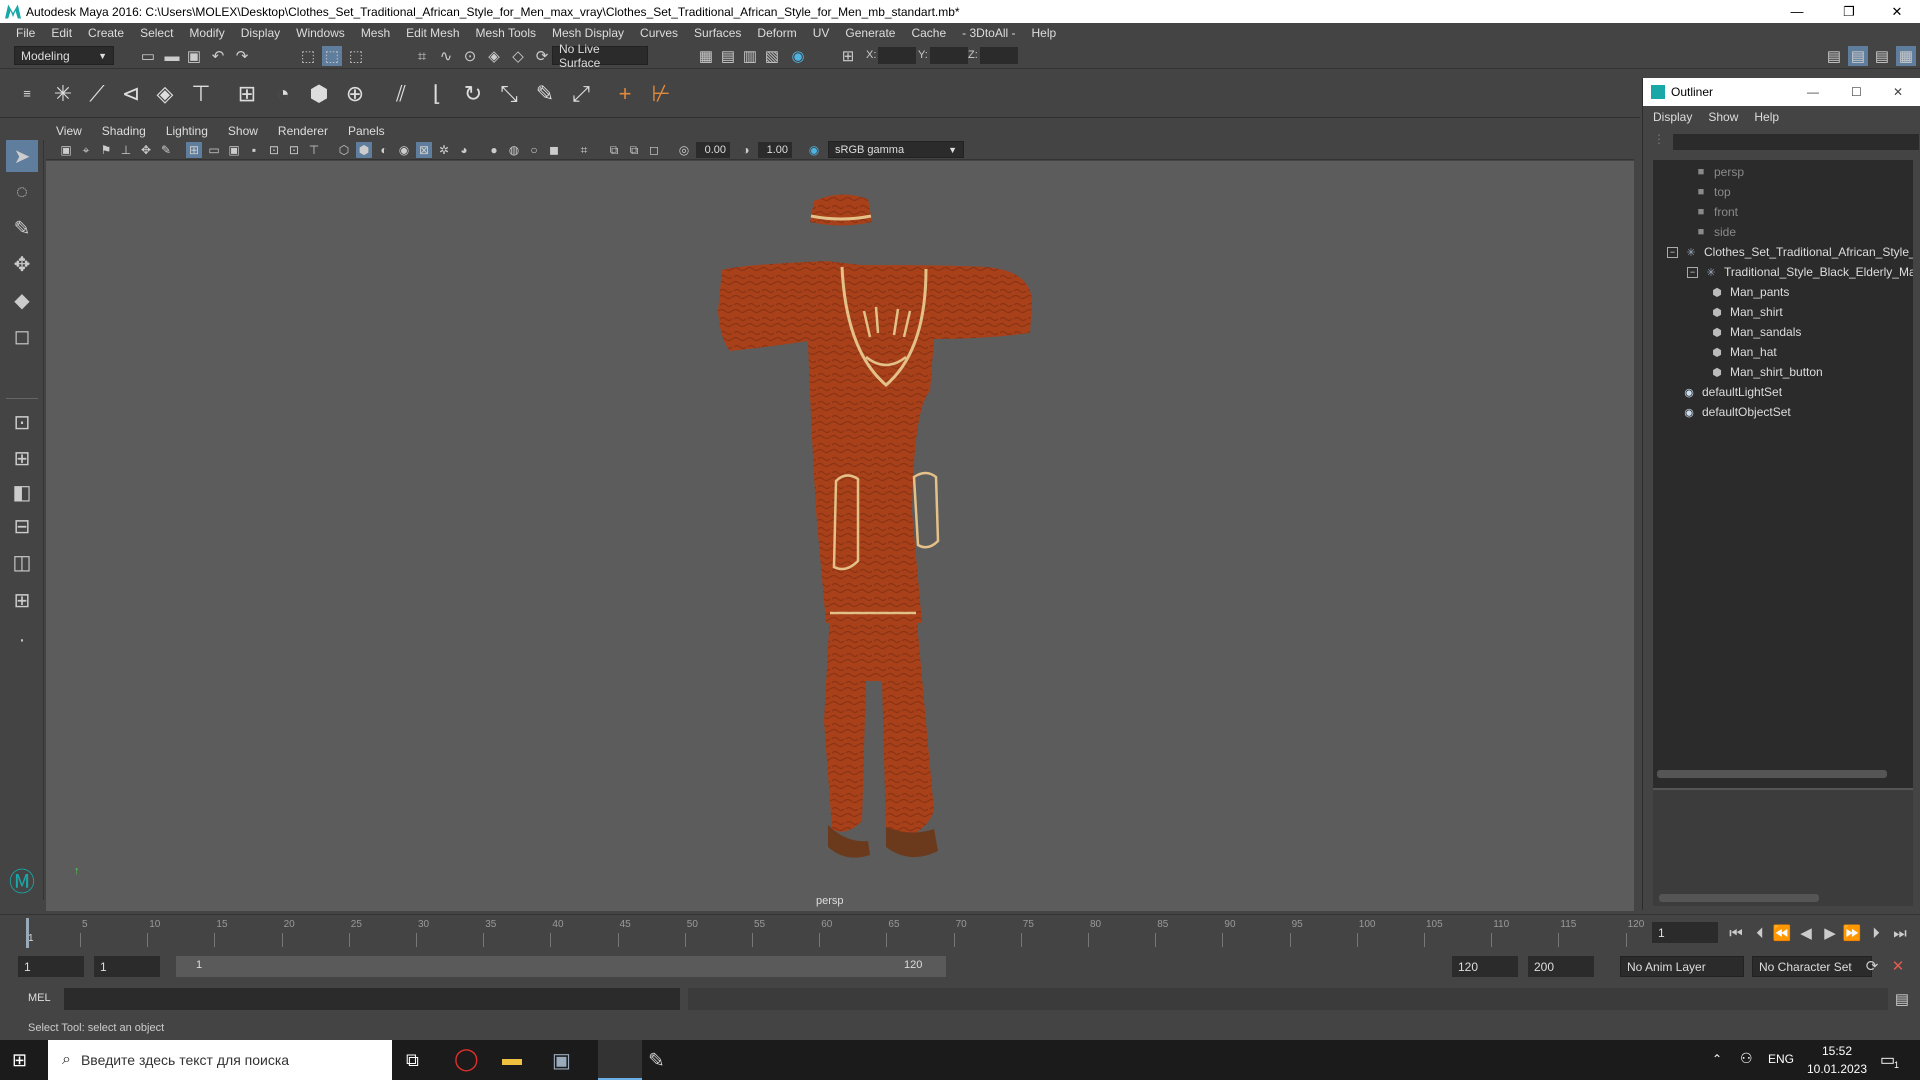 The height and width of the screenshot is (1080, 1920). Describe the element at coordinates (1797, 11) in the screenshot. I see `minimize-button: —` at that location.